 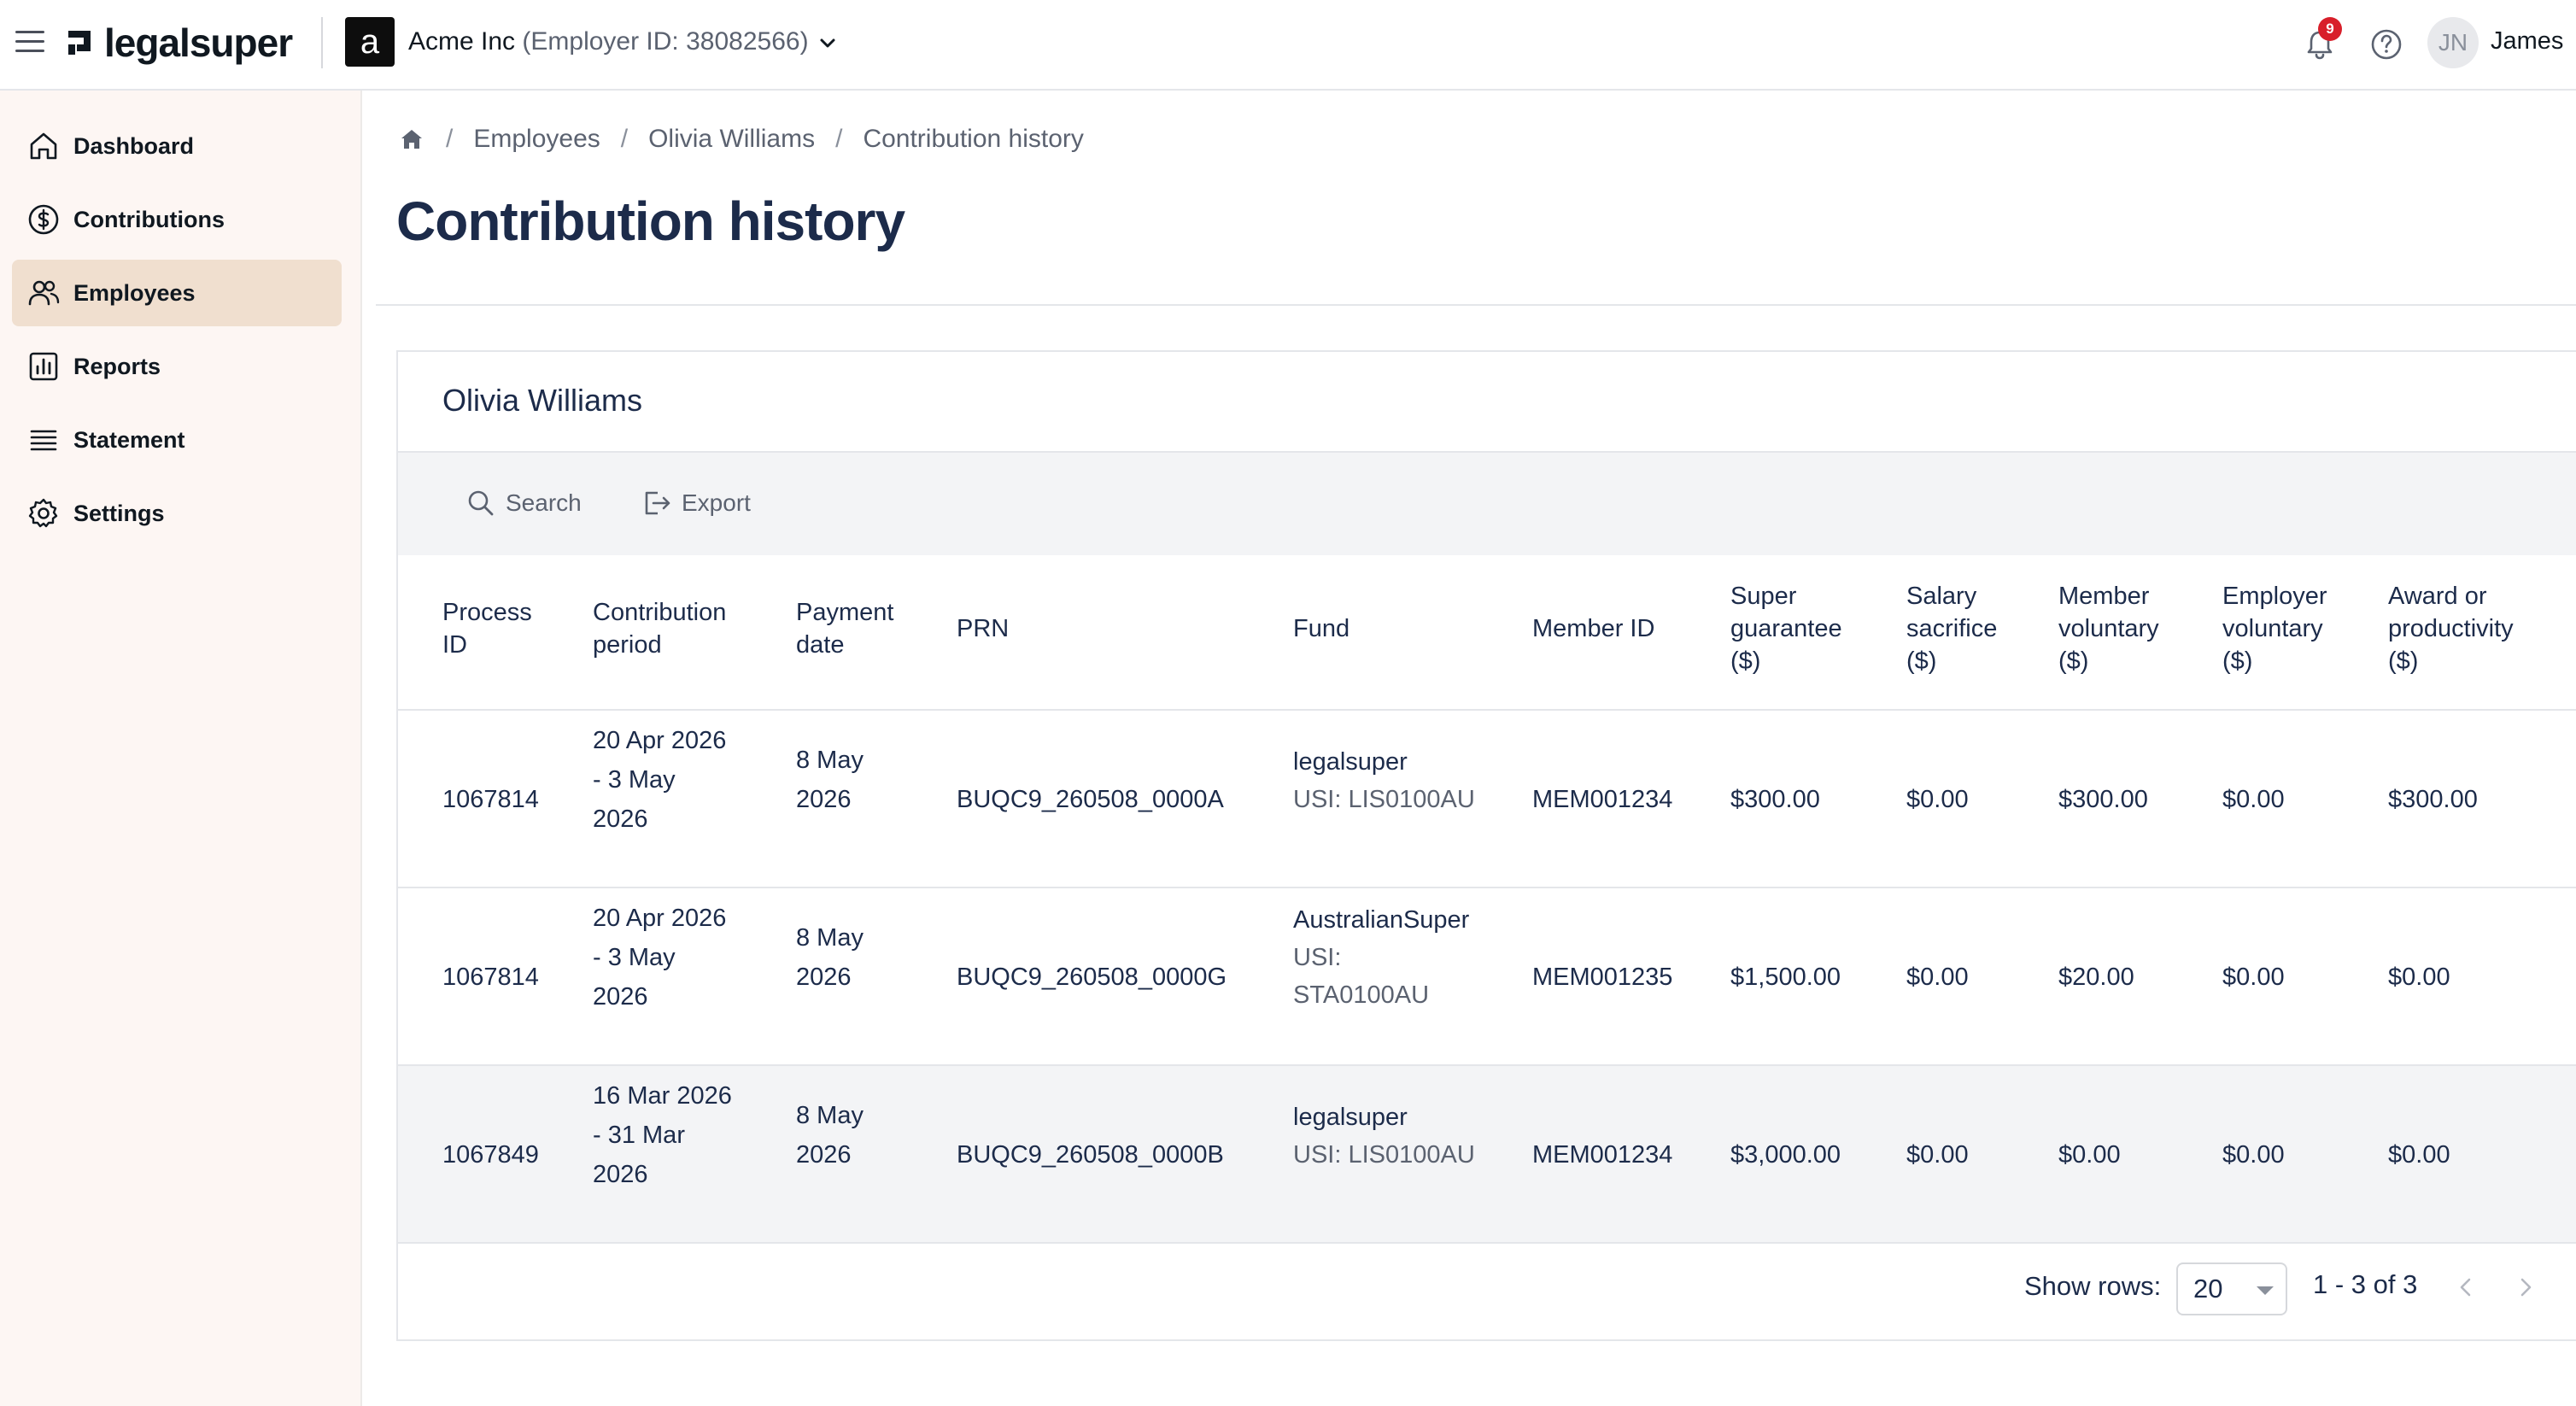 I want to click on employee-name: Olivia Williams, so click(x=542, y=401).